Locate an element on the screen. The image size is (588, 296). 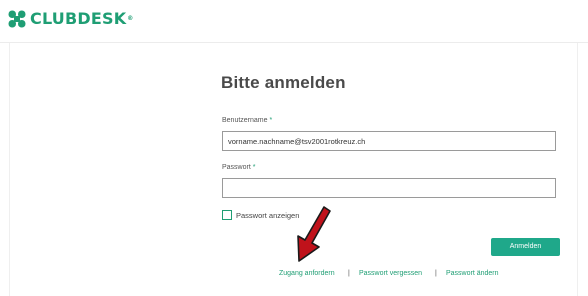
left-divider is located at coordinates (9, 169).